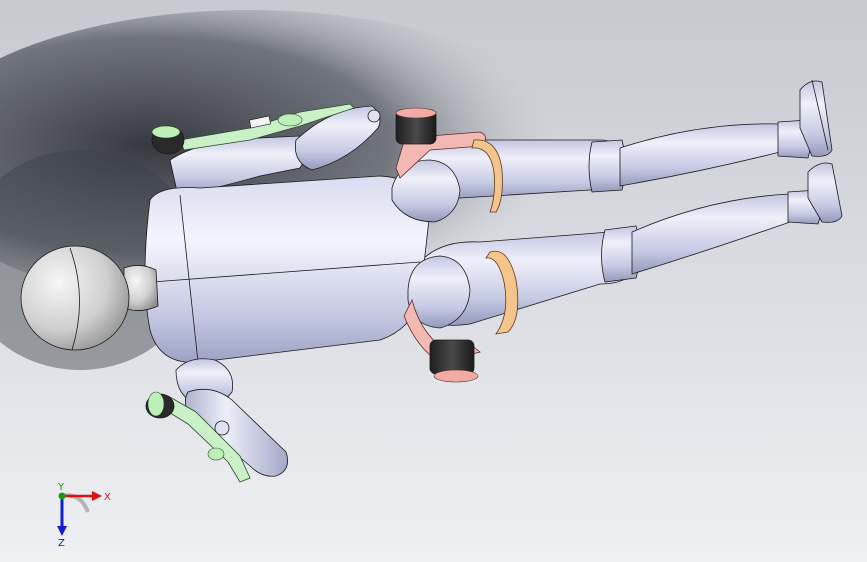 The width and height of the screenshot is (867, 562). Describe the element at coordinates (61, 543) in the screenshot. I see `z-axis-label: Z` at that location.